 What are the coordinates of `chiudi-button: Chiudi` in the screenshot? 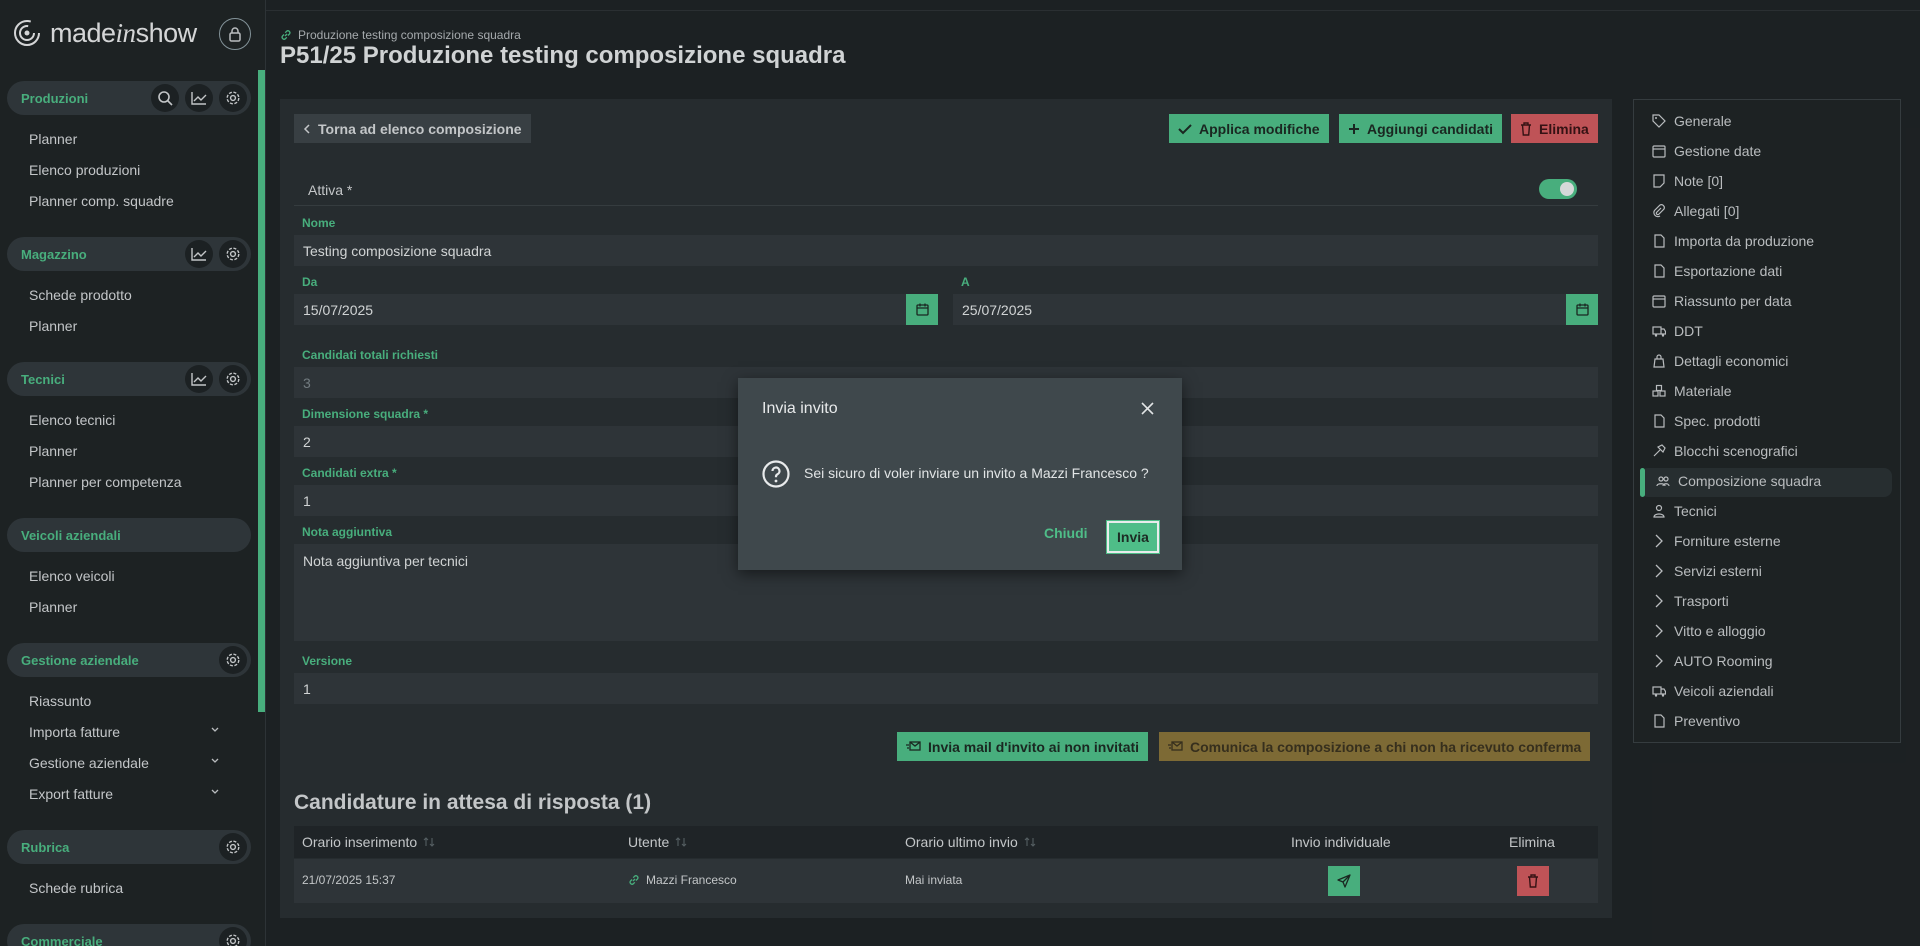 It's located at (1066, 533).